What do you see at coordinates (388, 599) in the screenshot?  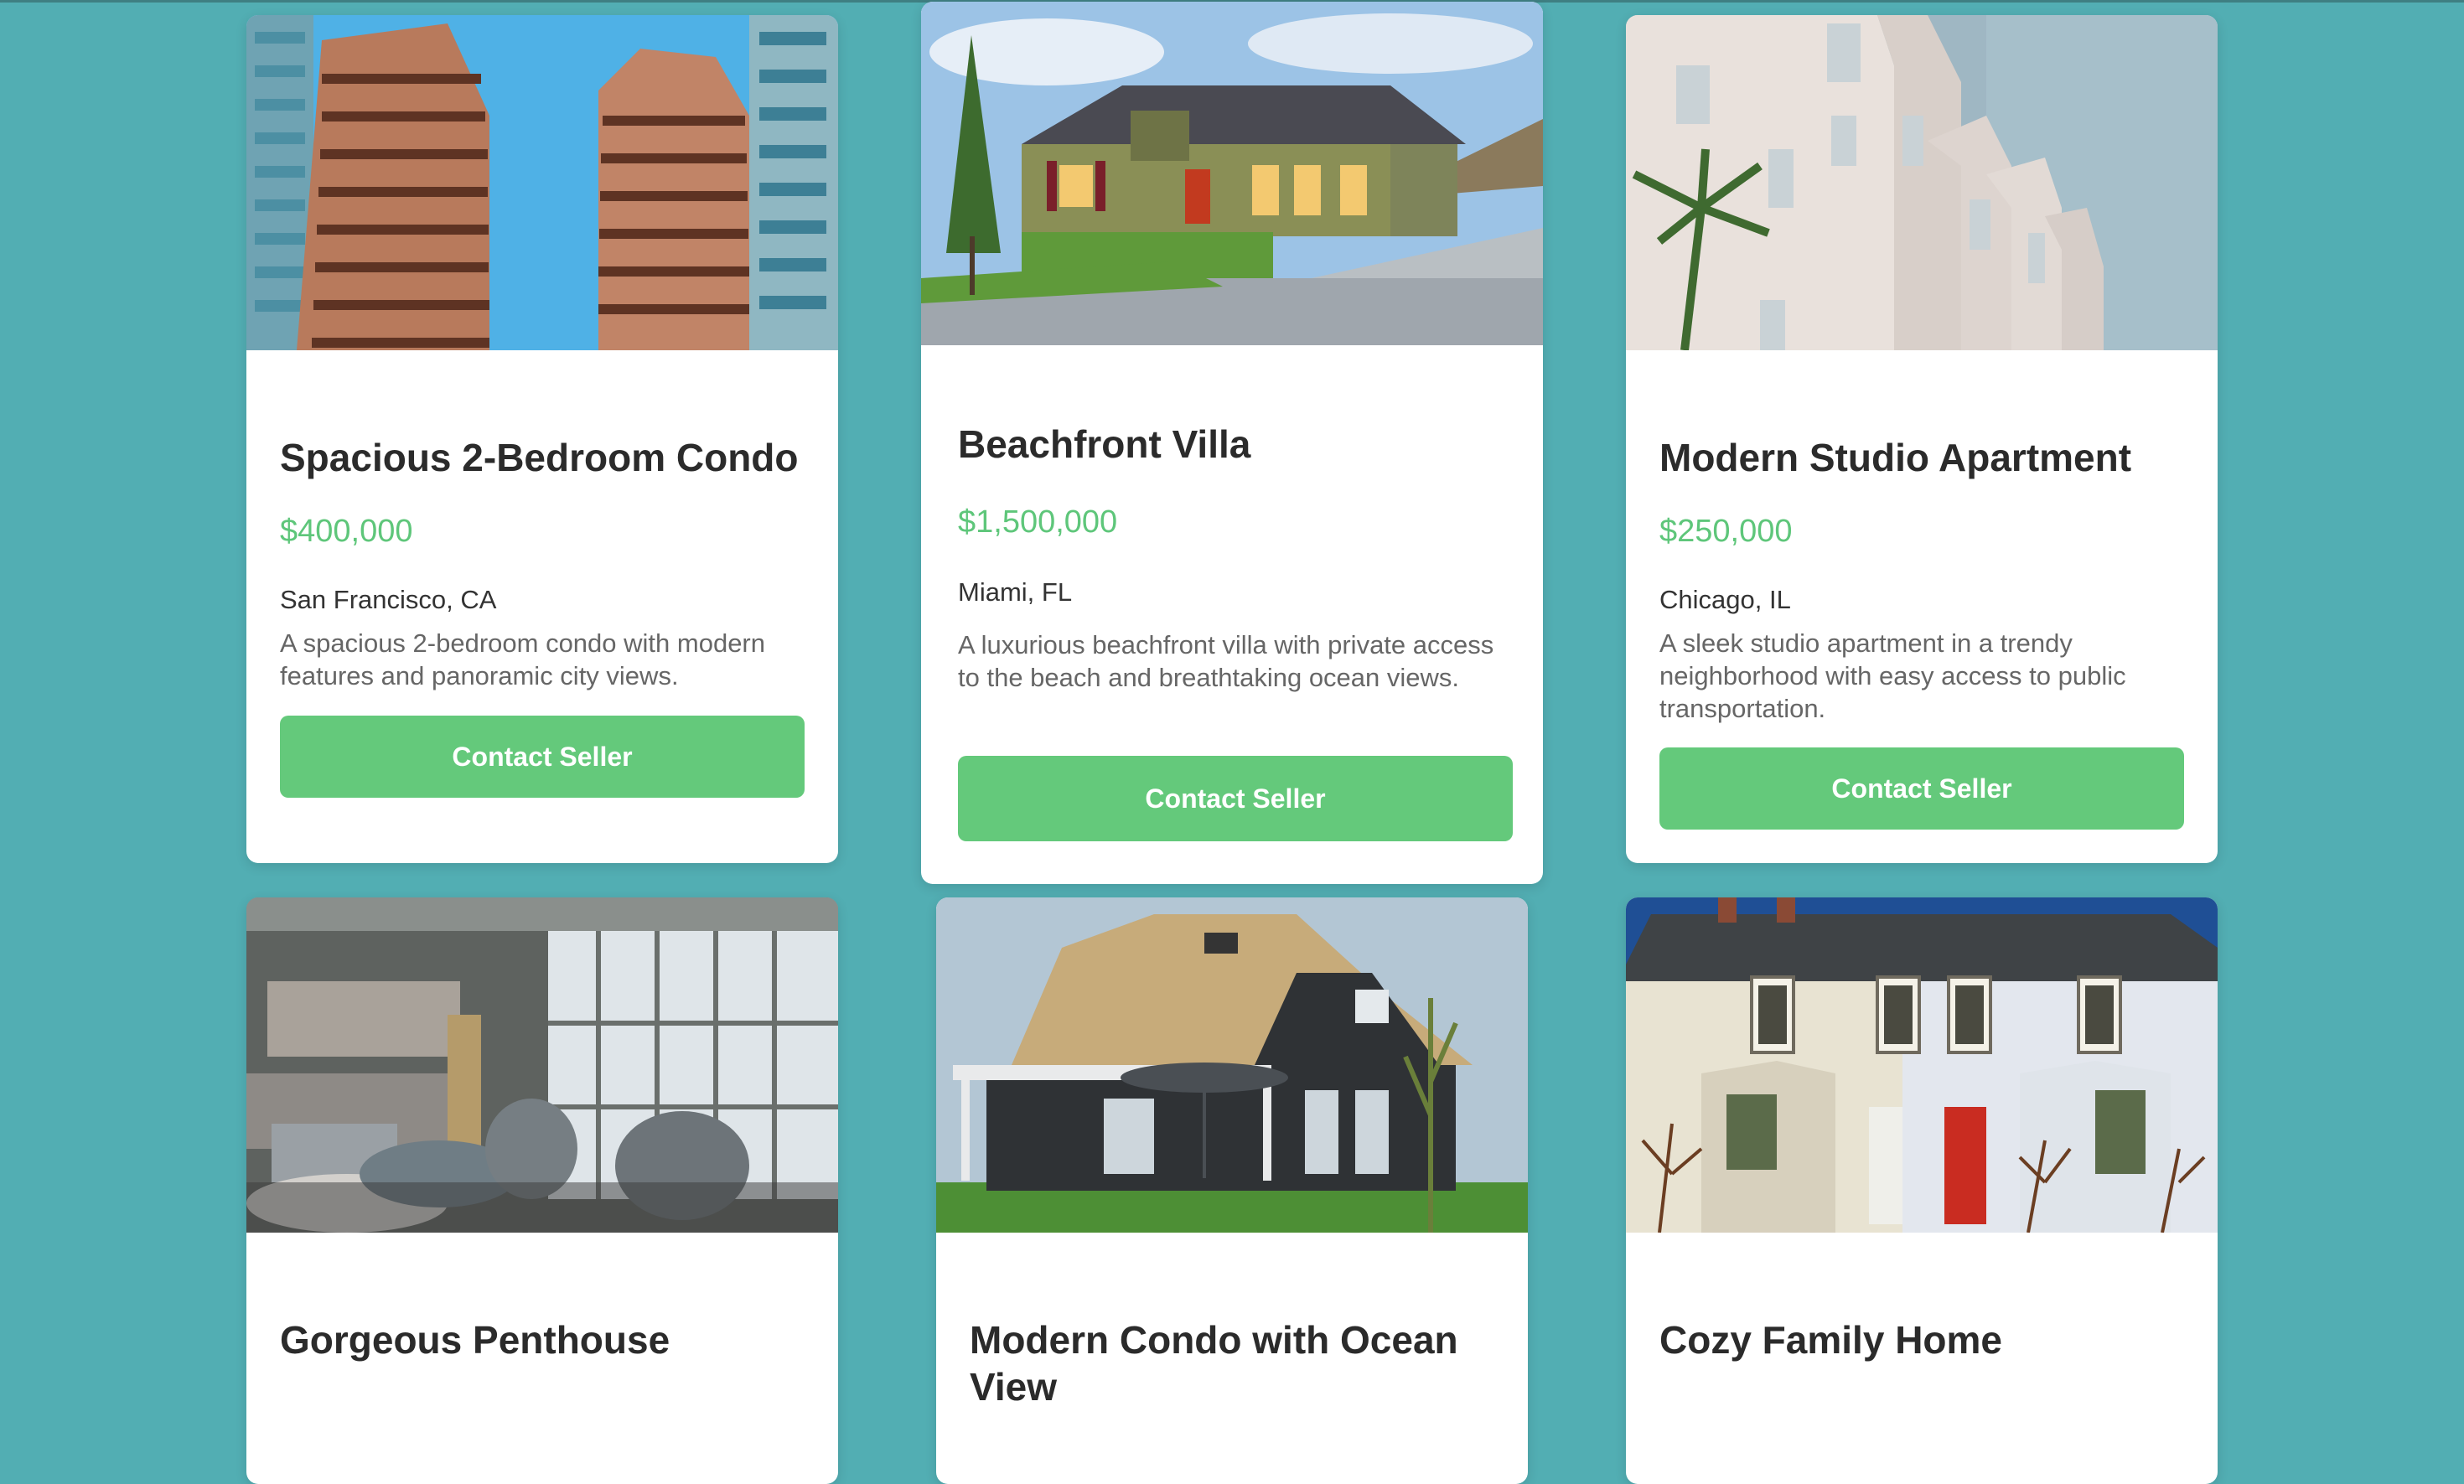 I see `listing-location: San Francisco, CA` at bounding box center [388, 599].